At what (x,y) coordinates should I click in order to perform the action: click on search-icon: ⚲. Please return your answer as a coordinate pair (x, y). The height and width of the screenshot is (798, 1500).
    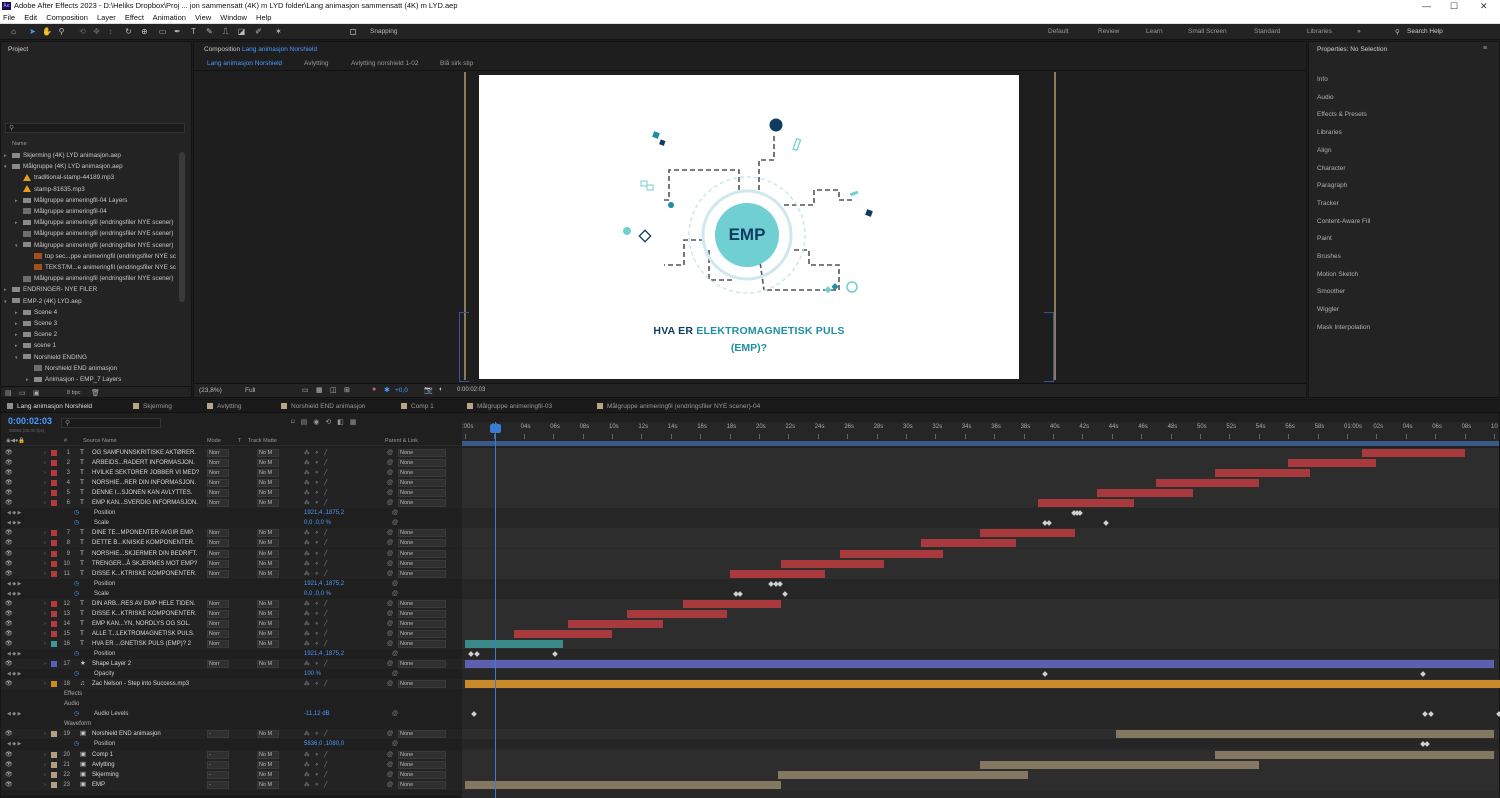
    Looking at the image, I should click on (1397, 32).